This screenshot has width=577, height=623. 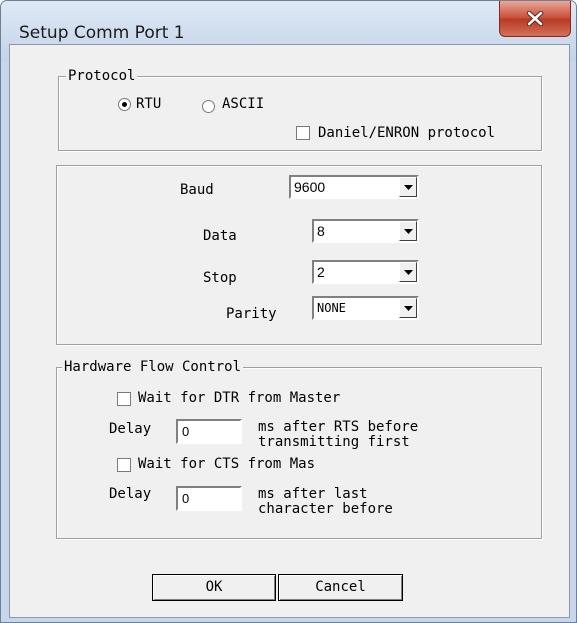 I want to click on delay2-desc-line2: character before, so click(x=325, y=509).